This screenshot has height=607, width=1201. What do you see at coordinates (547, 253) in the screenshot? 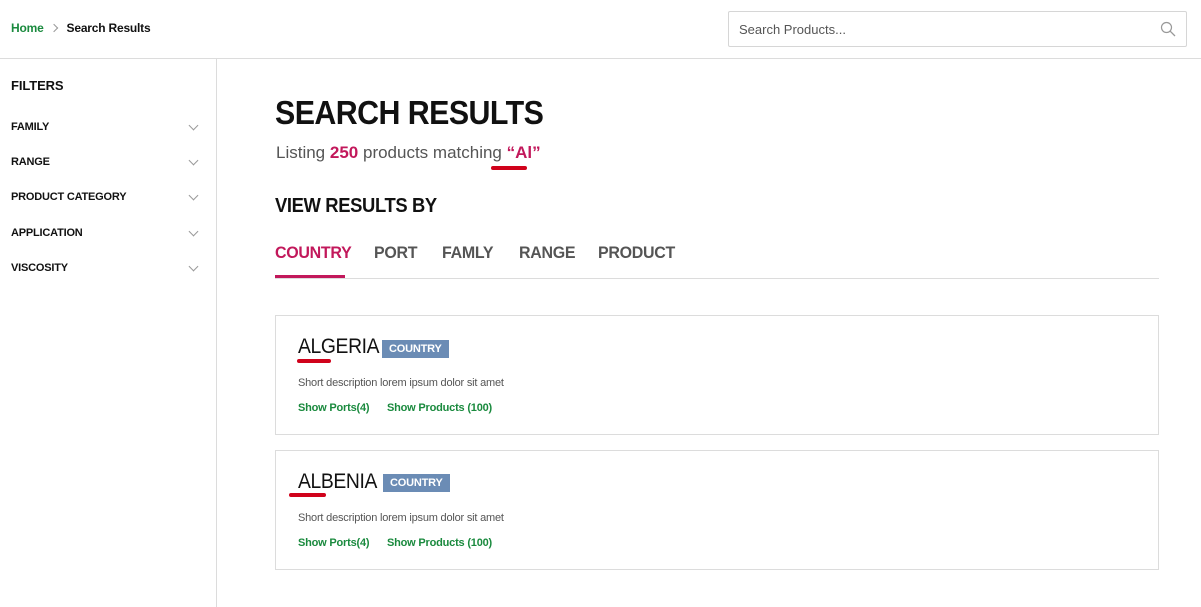
I see `tab-range: RANGE` at bounding box center [547, 253].